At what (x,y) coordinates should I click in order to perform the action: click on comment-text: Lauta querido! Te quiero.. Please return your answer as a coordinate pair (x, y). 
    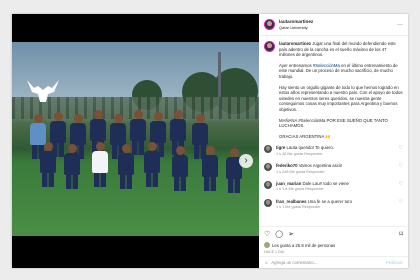
    Looking at the image, I should click on (310, 148).